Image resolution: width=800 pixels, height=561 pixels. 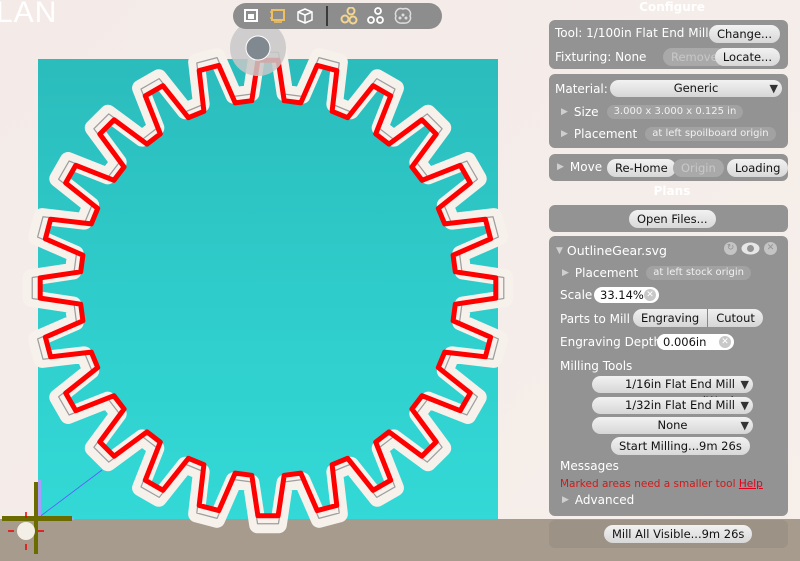 What do you see at coordinates (305, 16) in the screenshot?
I see `3d-view-icon` at bounding box center [305, 16].